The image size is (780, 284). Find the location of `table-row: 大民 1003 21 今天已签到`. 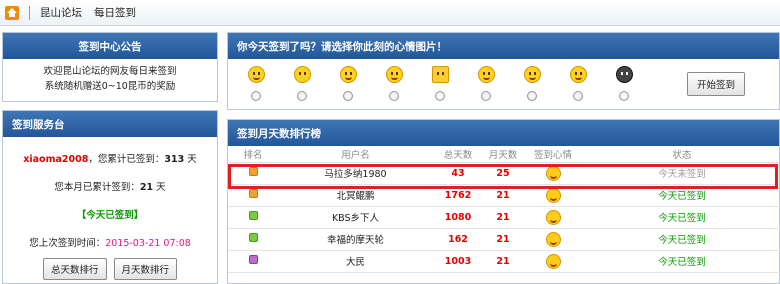

table-row: 大民 1003 21 今天已签到 is located at coordinates (504, 261).